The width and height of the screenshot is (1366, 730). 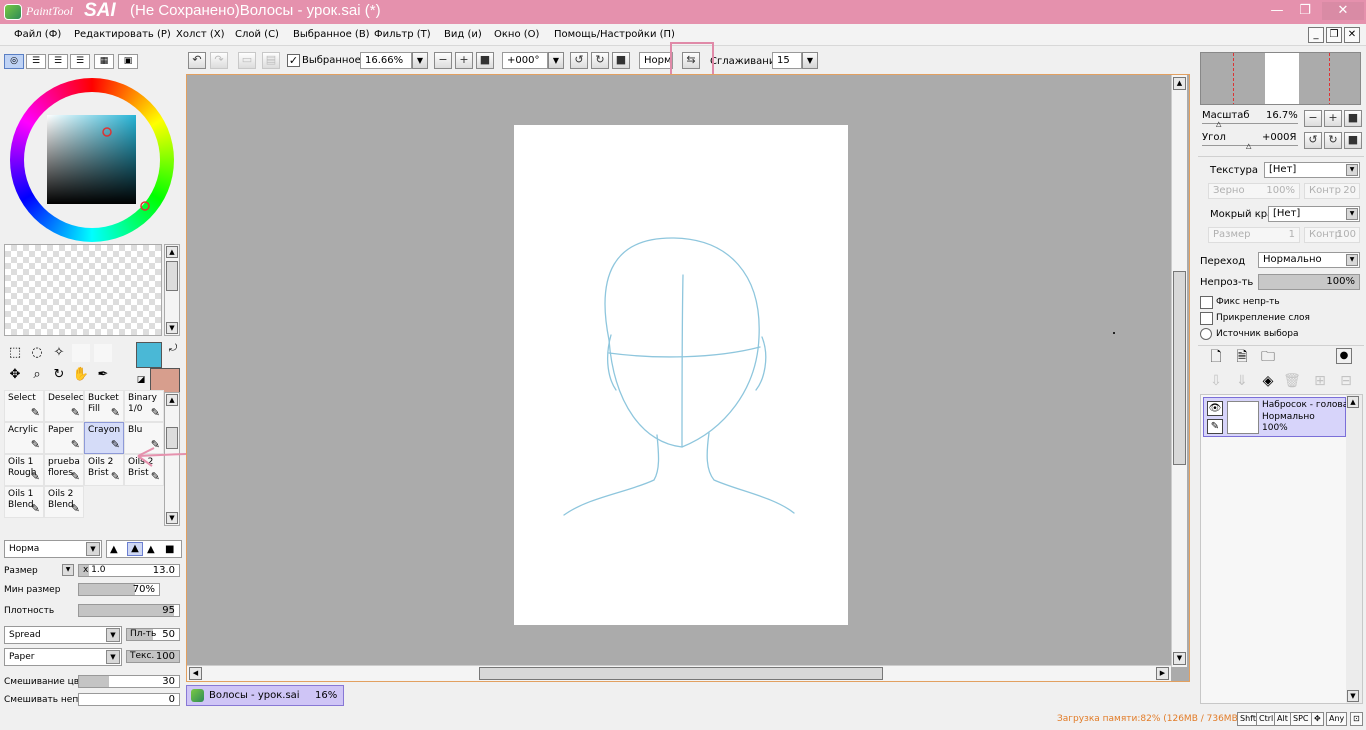 I want to click on selection-source-radio, so click(x=1206, y=334).